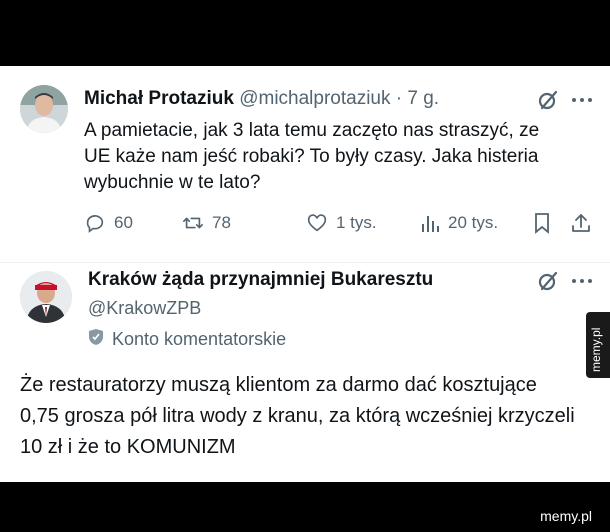 The width and height of the screenshot is (610, 532). What do you see at coordinates (305, 262) in the screenshot?
I see `divider` at bounding box center [305, 262].